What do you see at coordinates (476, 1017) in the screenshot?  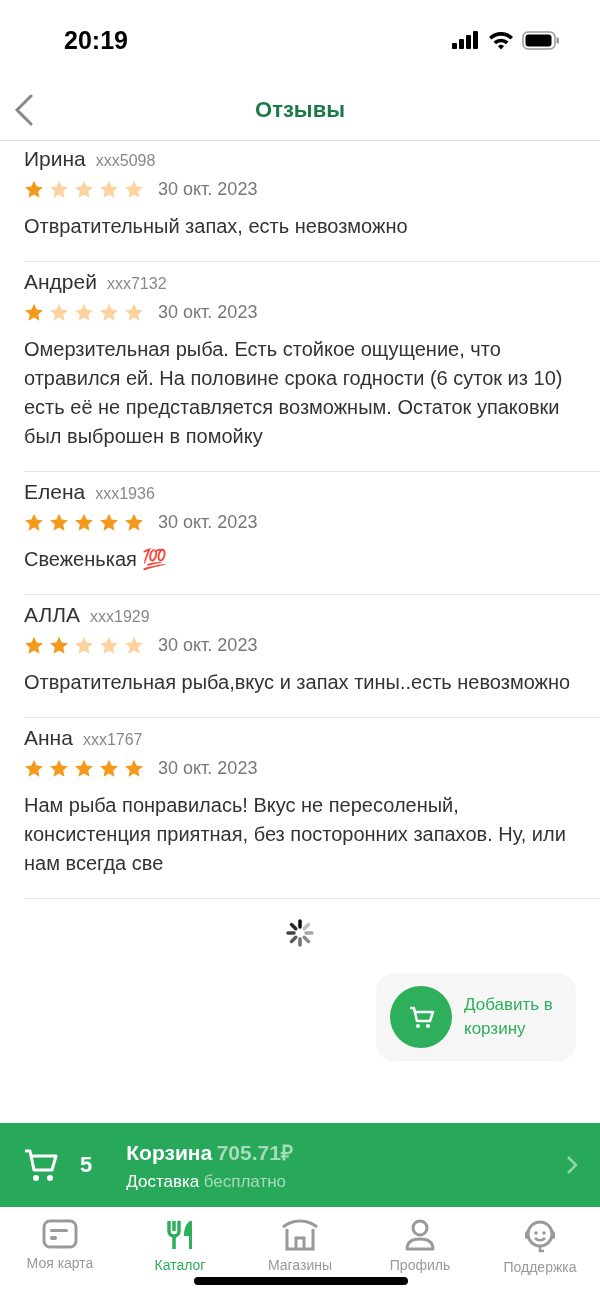 I see `add-to-cart-button: Добавить в корзину` at bounding box center [476, 1017].